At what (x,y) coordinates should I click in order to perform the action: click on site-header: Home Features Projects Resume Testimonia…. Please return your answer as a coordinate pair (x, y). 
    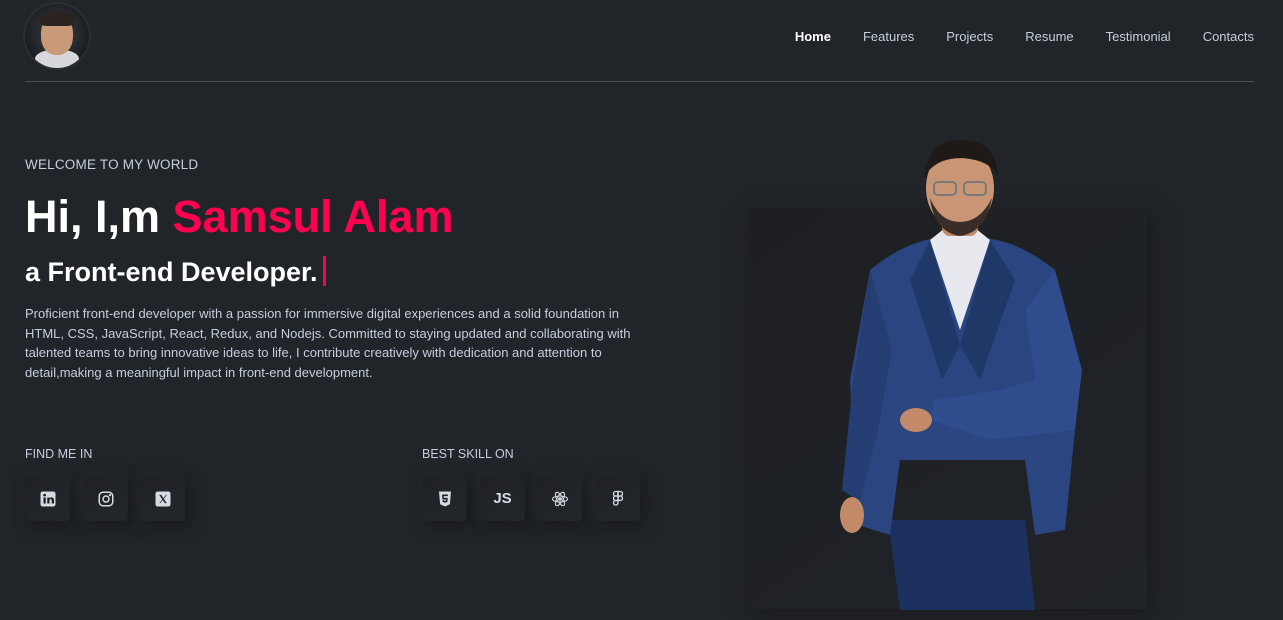
    Looking at the image, I should click on (639, 41).